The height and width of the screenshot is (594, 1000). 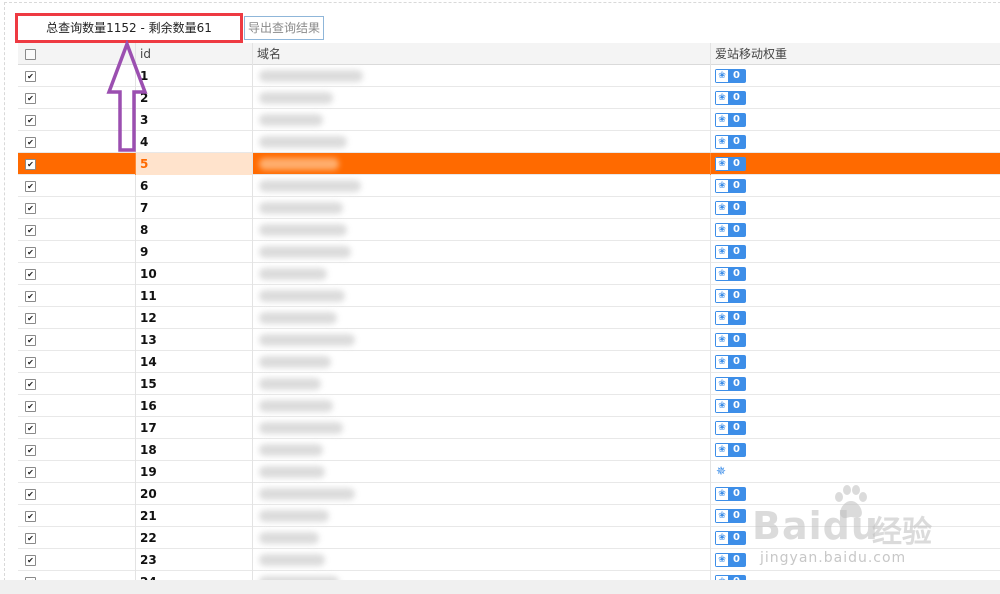 I want to click on table-row: ✔ 3 ❀ 0, so click(x=509, y=120).